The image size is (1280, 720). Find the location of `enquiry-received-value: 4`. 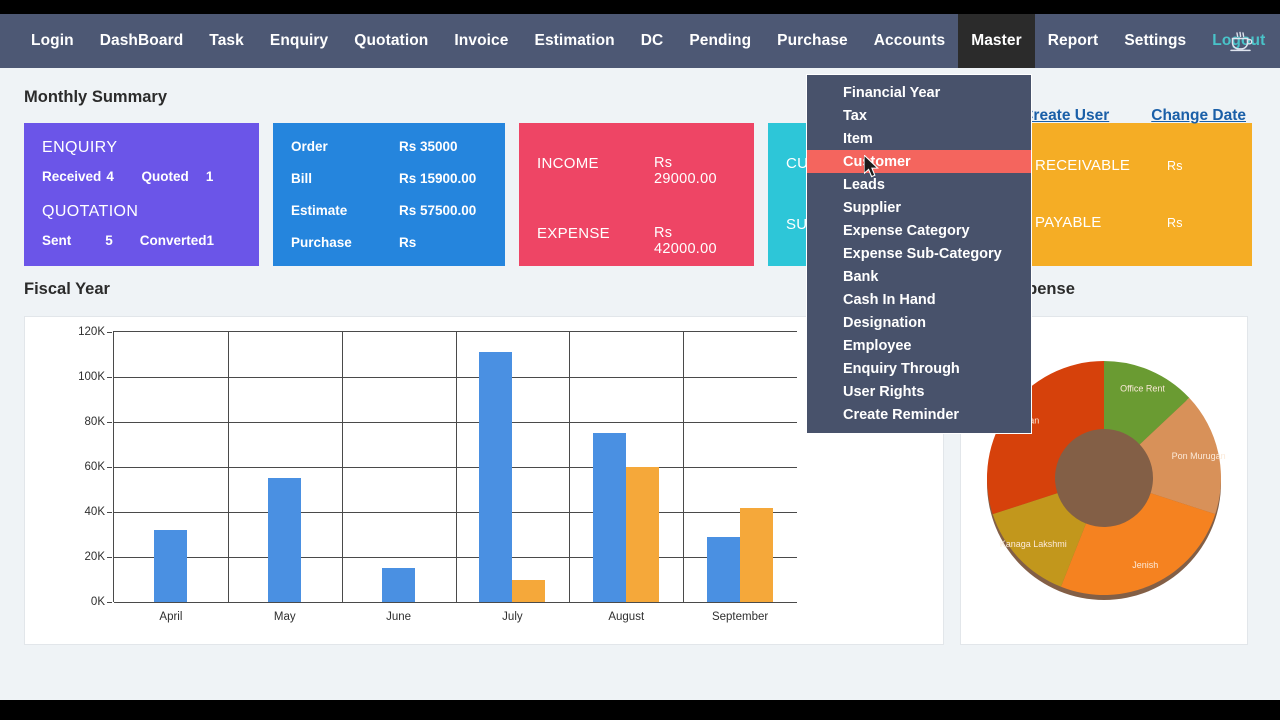

enquiry-received-value: 4 is located at coordinates (110, 176).